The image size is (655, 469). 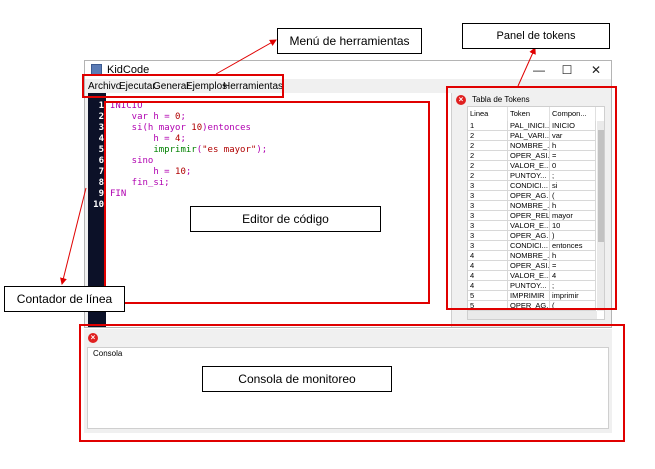 I want to click on callout-menu-tools: Menú de herramientas, so click(x=349, y=41).